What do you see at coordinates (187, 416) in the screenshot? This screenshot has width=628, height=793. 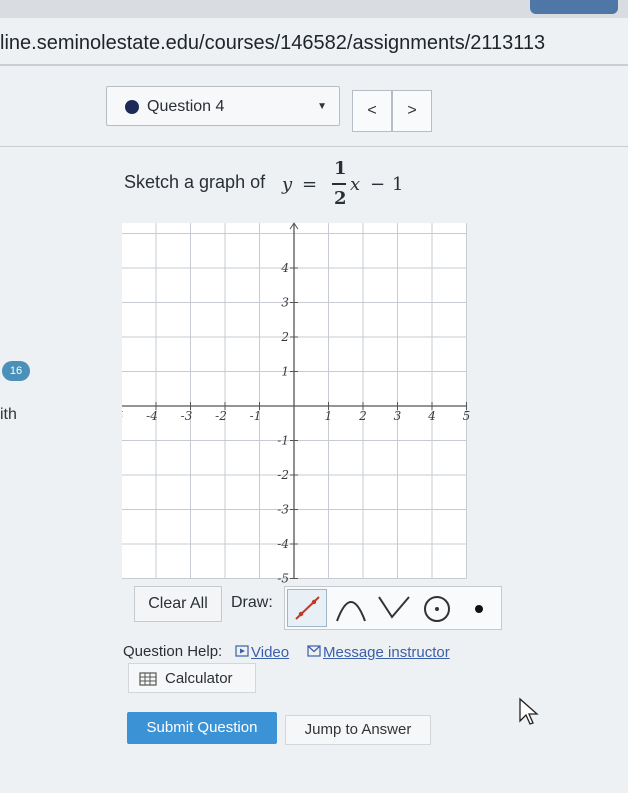 I see `x-tick-label: -3` at bounding box center [187, 416].